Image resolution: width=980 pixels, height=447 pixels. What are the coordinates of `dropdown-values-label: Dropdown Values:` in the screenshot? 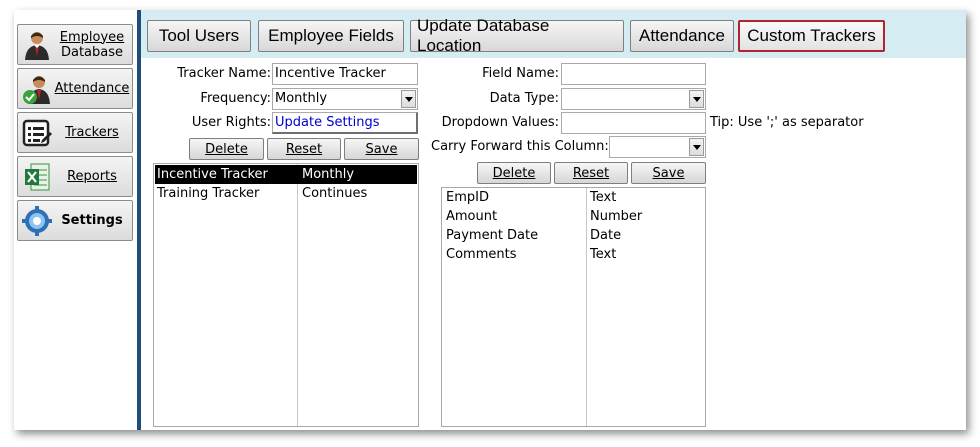 It's located at (500, 122).